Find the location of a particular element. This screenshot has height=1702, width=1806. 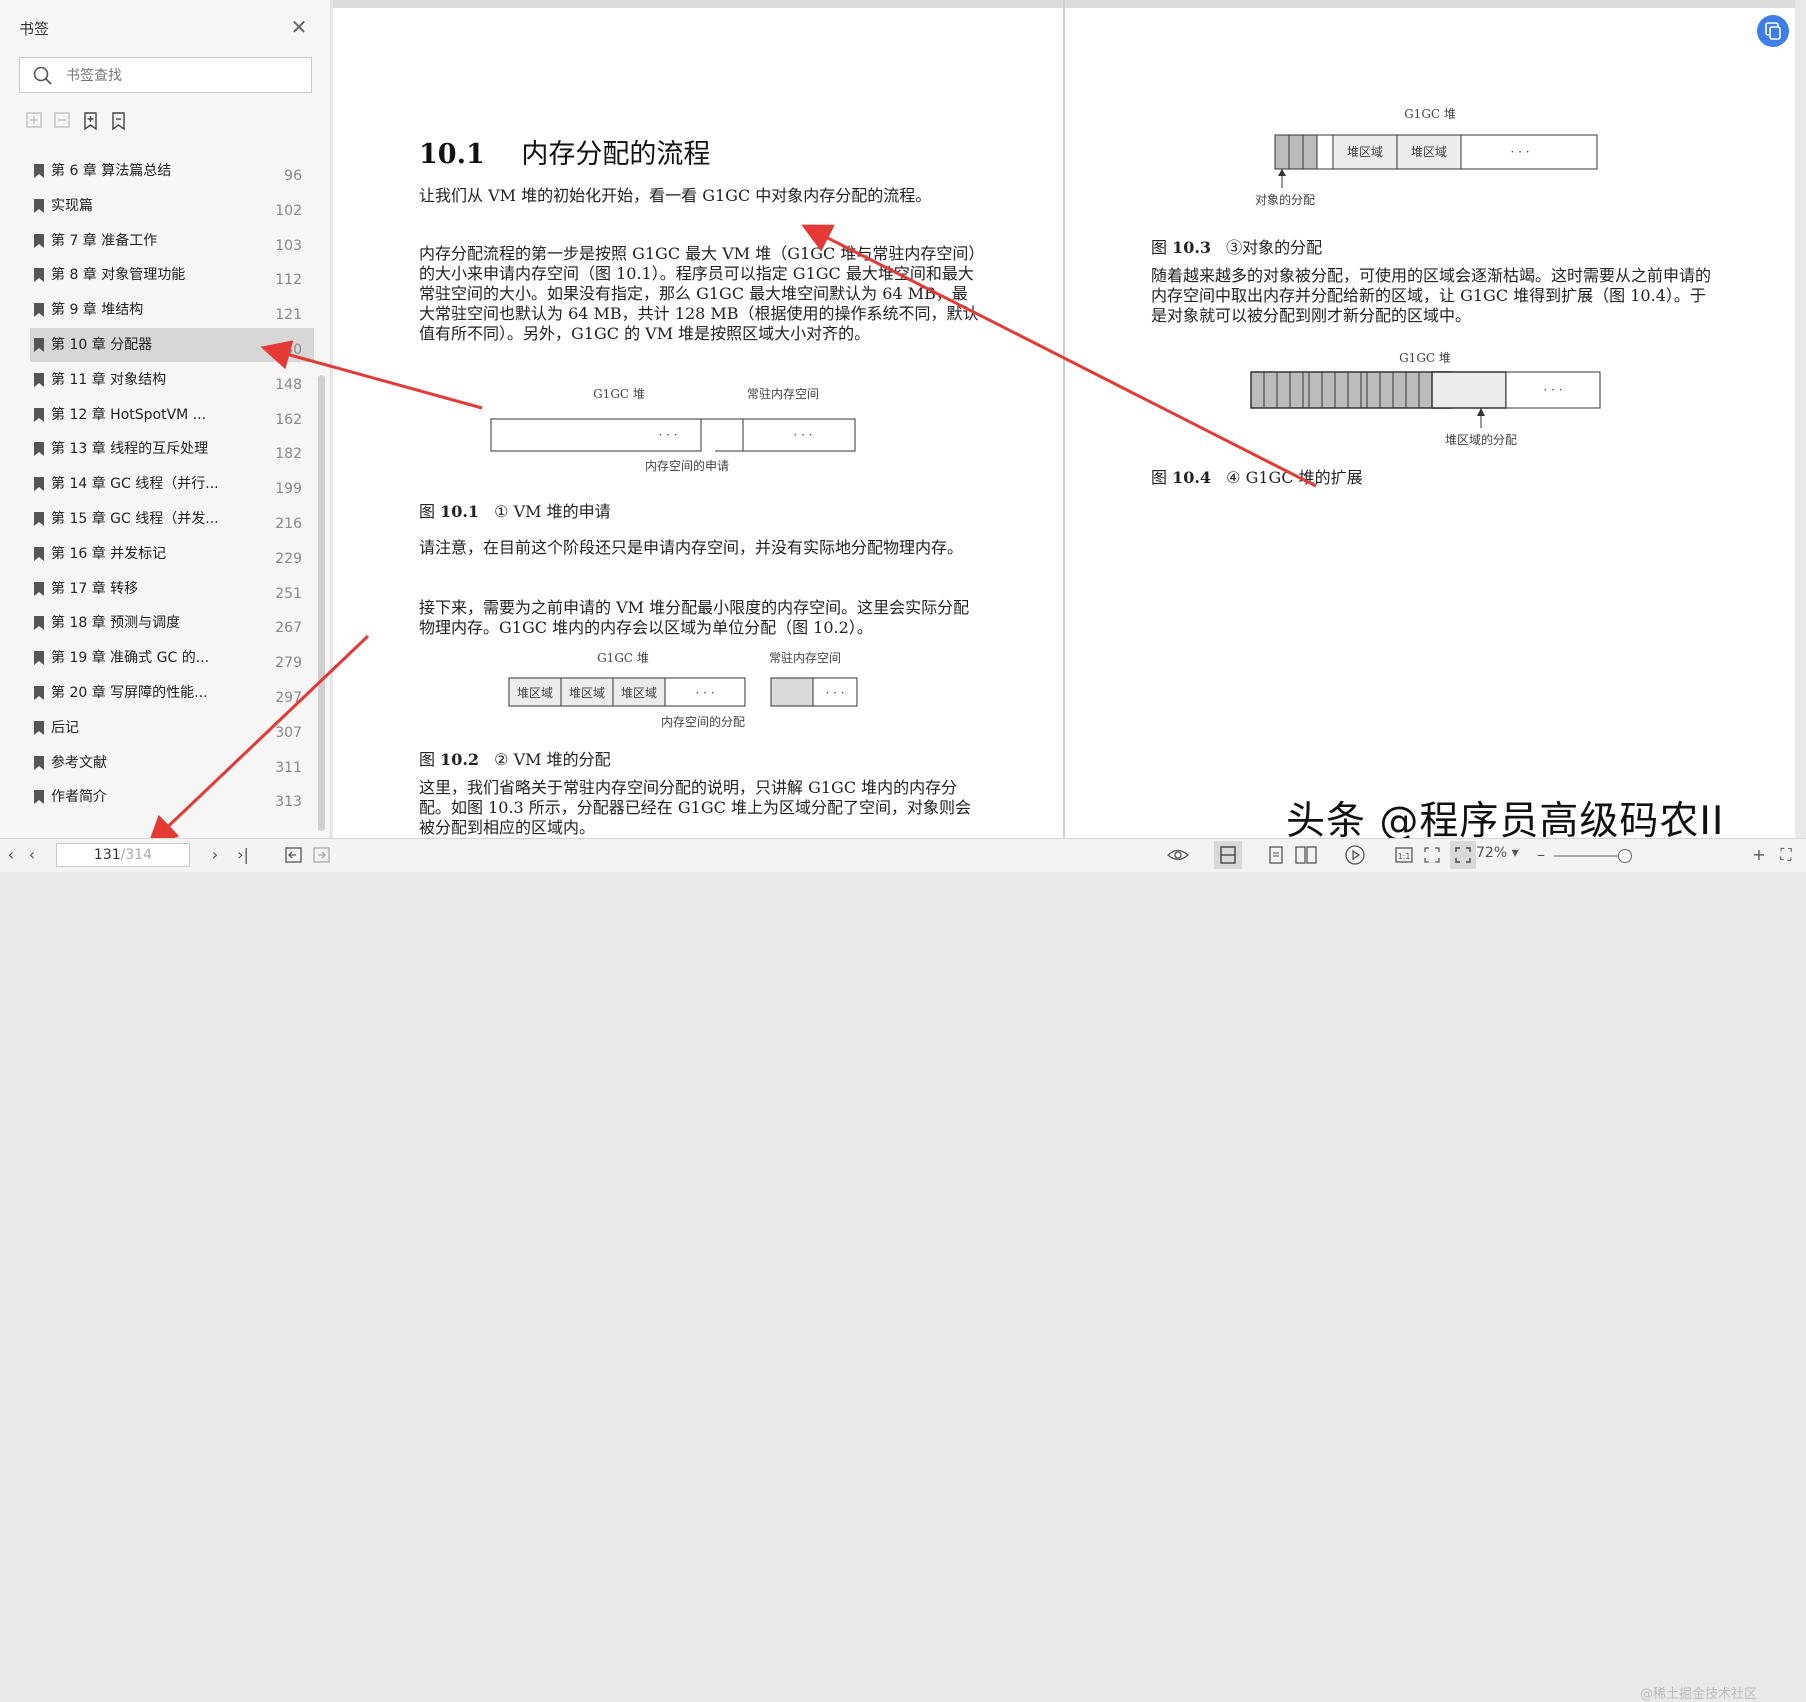

eye-icon is located at coordinates (1178, 855).